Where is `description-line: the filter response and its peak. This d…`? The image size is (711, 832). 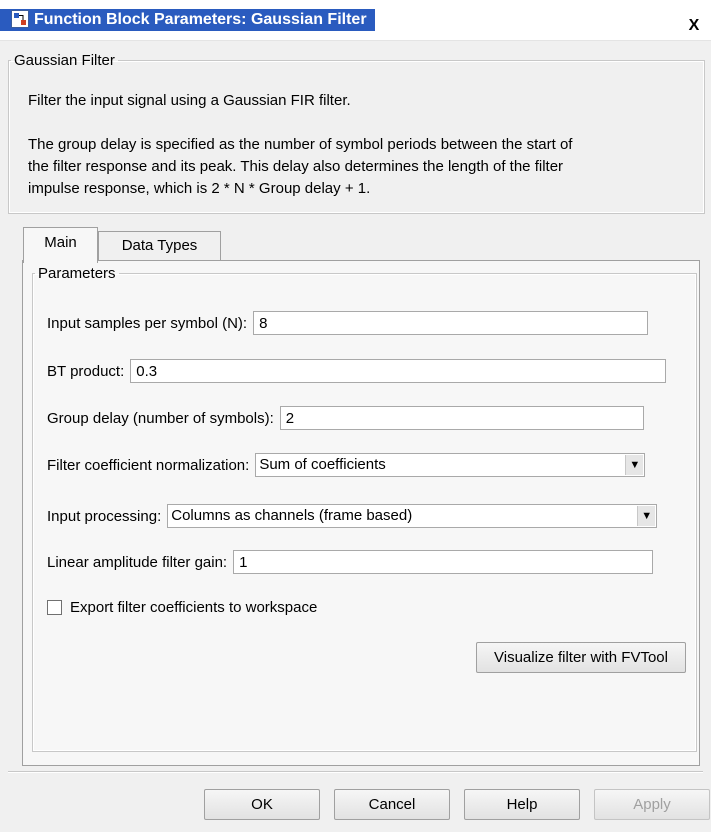 description-line: the filter response and its peak. This d… is located at coordinates (296, 166).